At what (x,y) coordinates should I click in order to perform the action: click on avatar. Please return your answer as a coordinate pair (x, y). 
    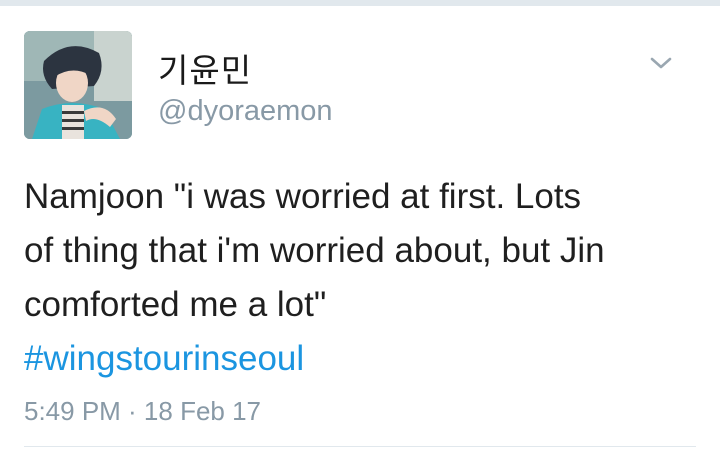
    Looking at the image, I should click on (78, 85).